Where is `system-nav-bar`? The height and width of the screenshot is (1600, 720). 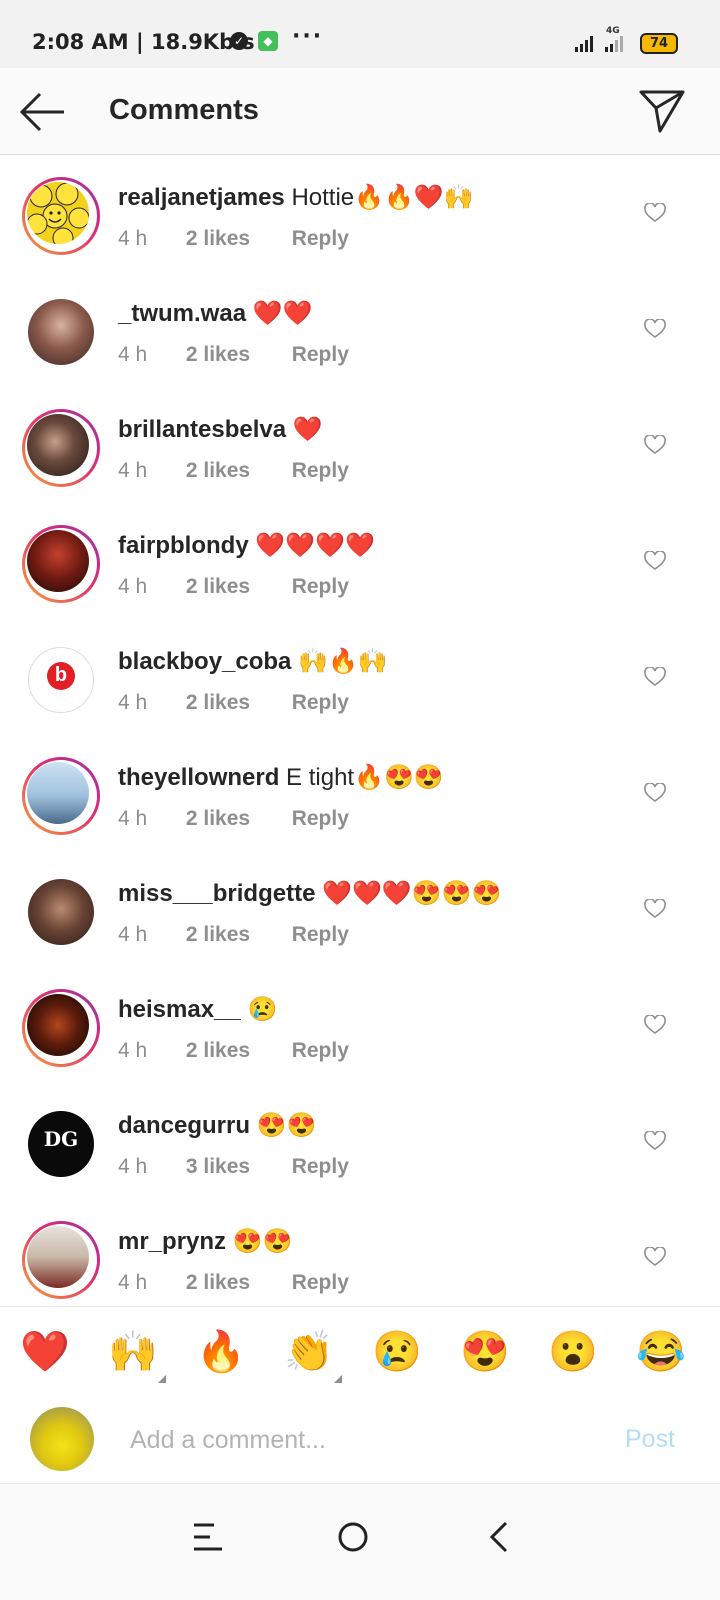
system-nav-bar is located at coordinates (360, 1542).